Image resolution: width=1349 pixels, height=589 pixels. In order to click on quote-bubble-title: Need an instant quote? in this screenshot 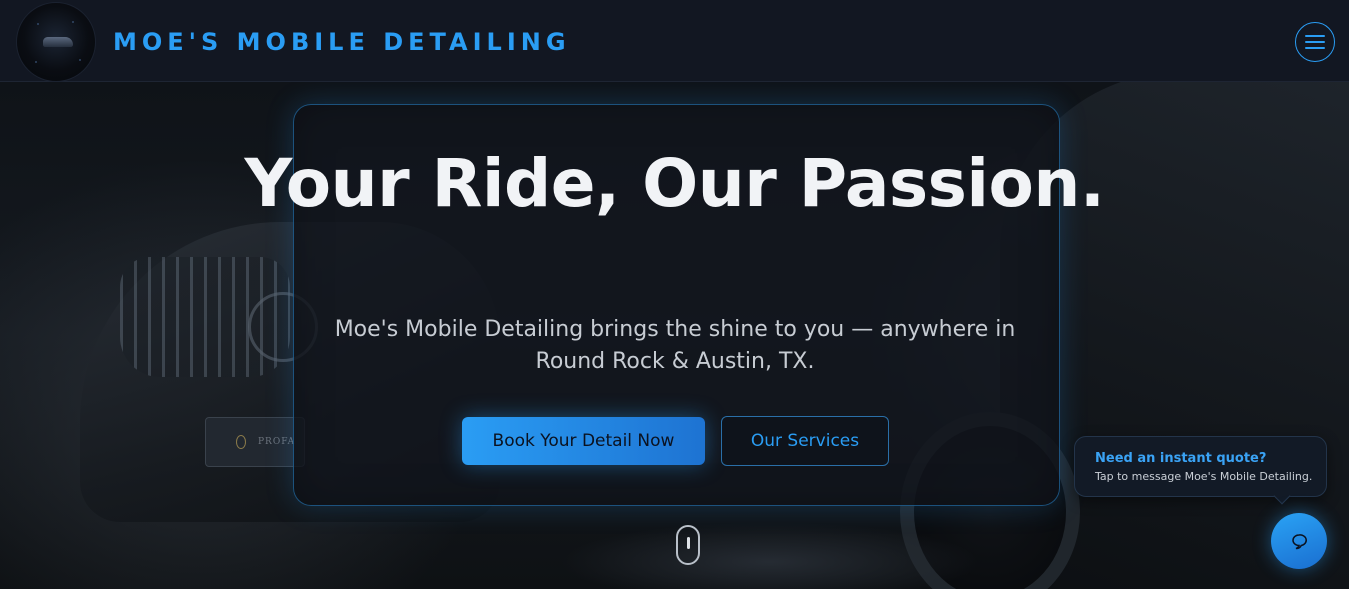, I will do `click(1181, 458)`.